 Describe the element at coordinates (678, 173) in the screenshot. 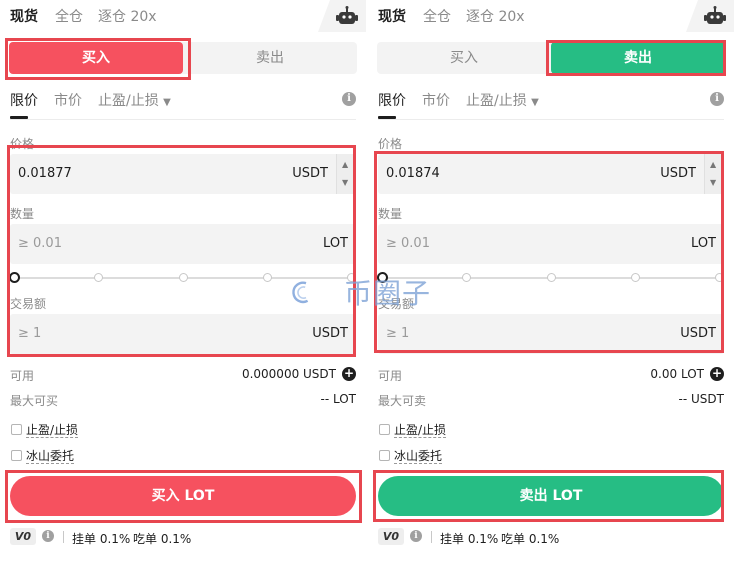

I see `price-unit: USDT` at that location.